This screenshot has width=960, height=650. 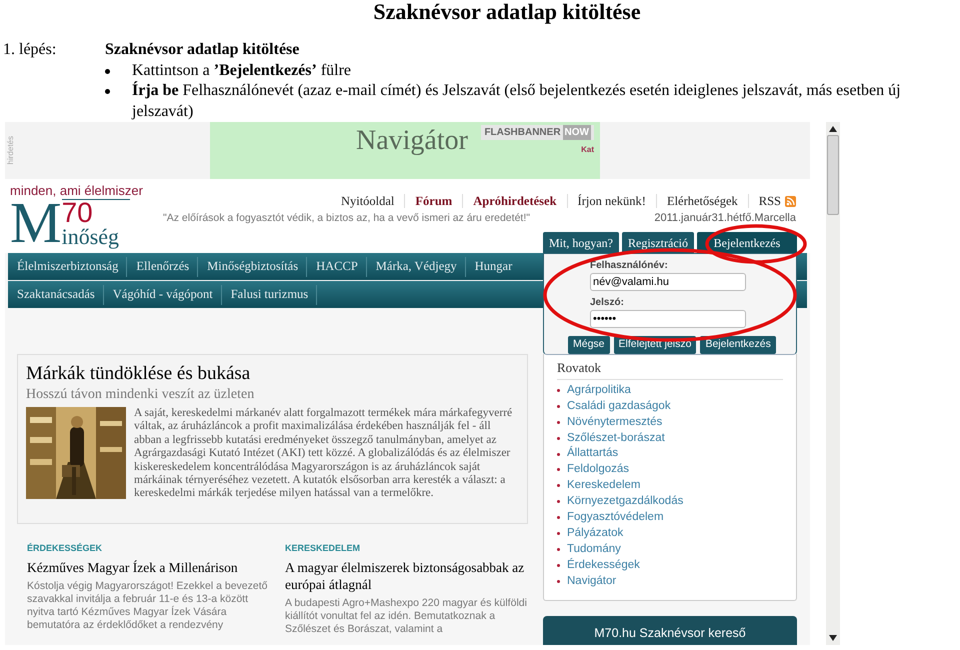 What do you see at coordinates (769, 201) in the screenshot?
I see `top-nav-link: RSS` at bounding box center [769, 201].